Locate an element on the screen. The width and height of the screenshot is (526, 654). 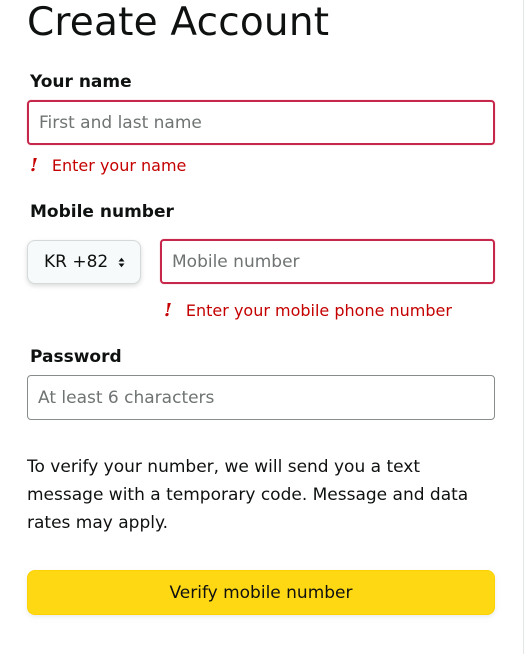
mobile-field-wrapper is located at coordinates (327, 261).